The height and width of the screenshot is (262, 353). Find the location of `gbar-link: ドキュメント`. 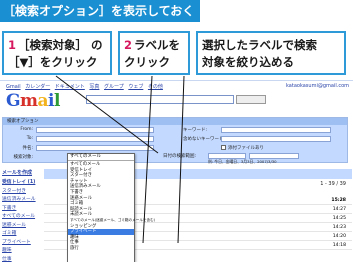

gbar-link: ドキュメント is located at coordinates (70, 87).